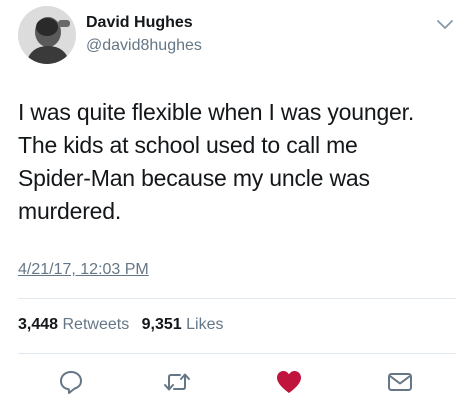 The width and height of the screenshot is (474, 407). Describe the element at coordinates (161, 324) in the screenshot. I see `likes-count: 9,351` at that location.